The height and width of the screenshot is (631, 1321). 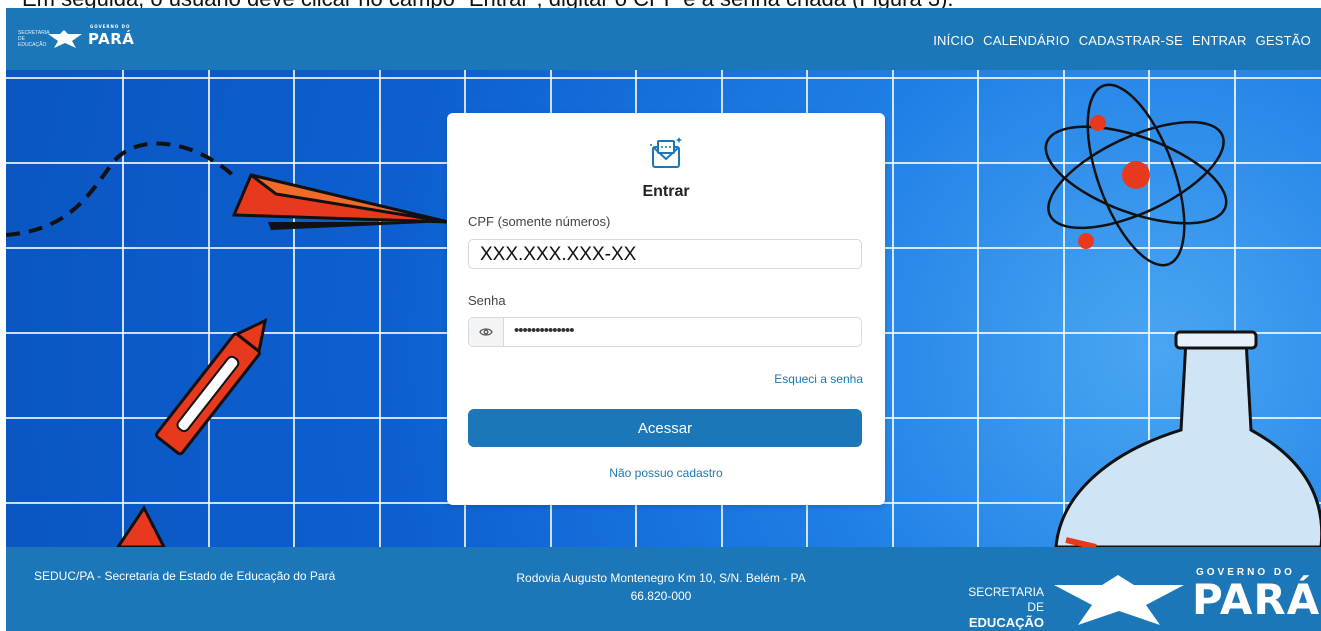 I want to click on red-cone-illustration, so click(x=141, y=526).